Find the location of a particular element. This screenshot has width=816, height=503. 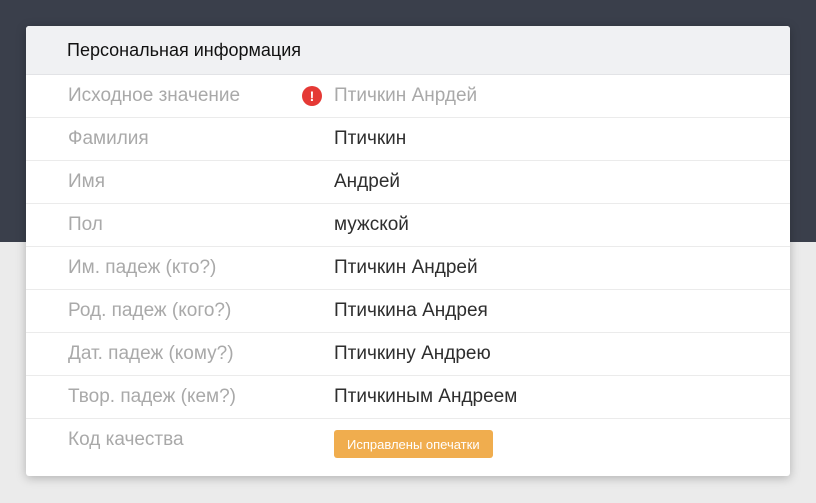

row-value: Птичкин Анрдей is located at coordinates (406, 95).